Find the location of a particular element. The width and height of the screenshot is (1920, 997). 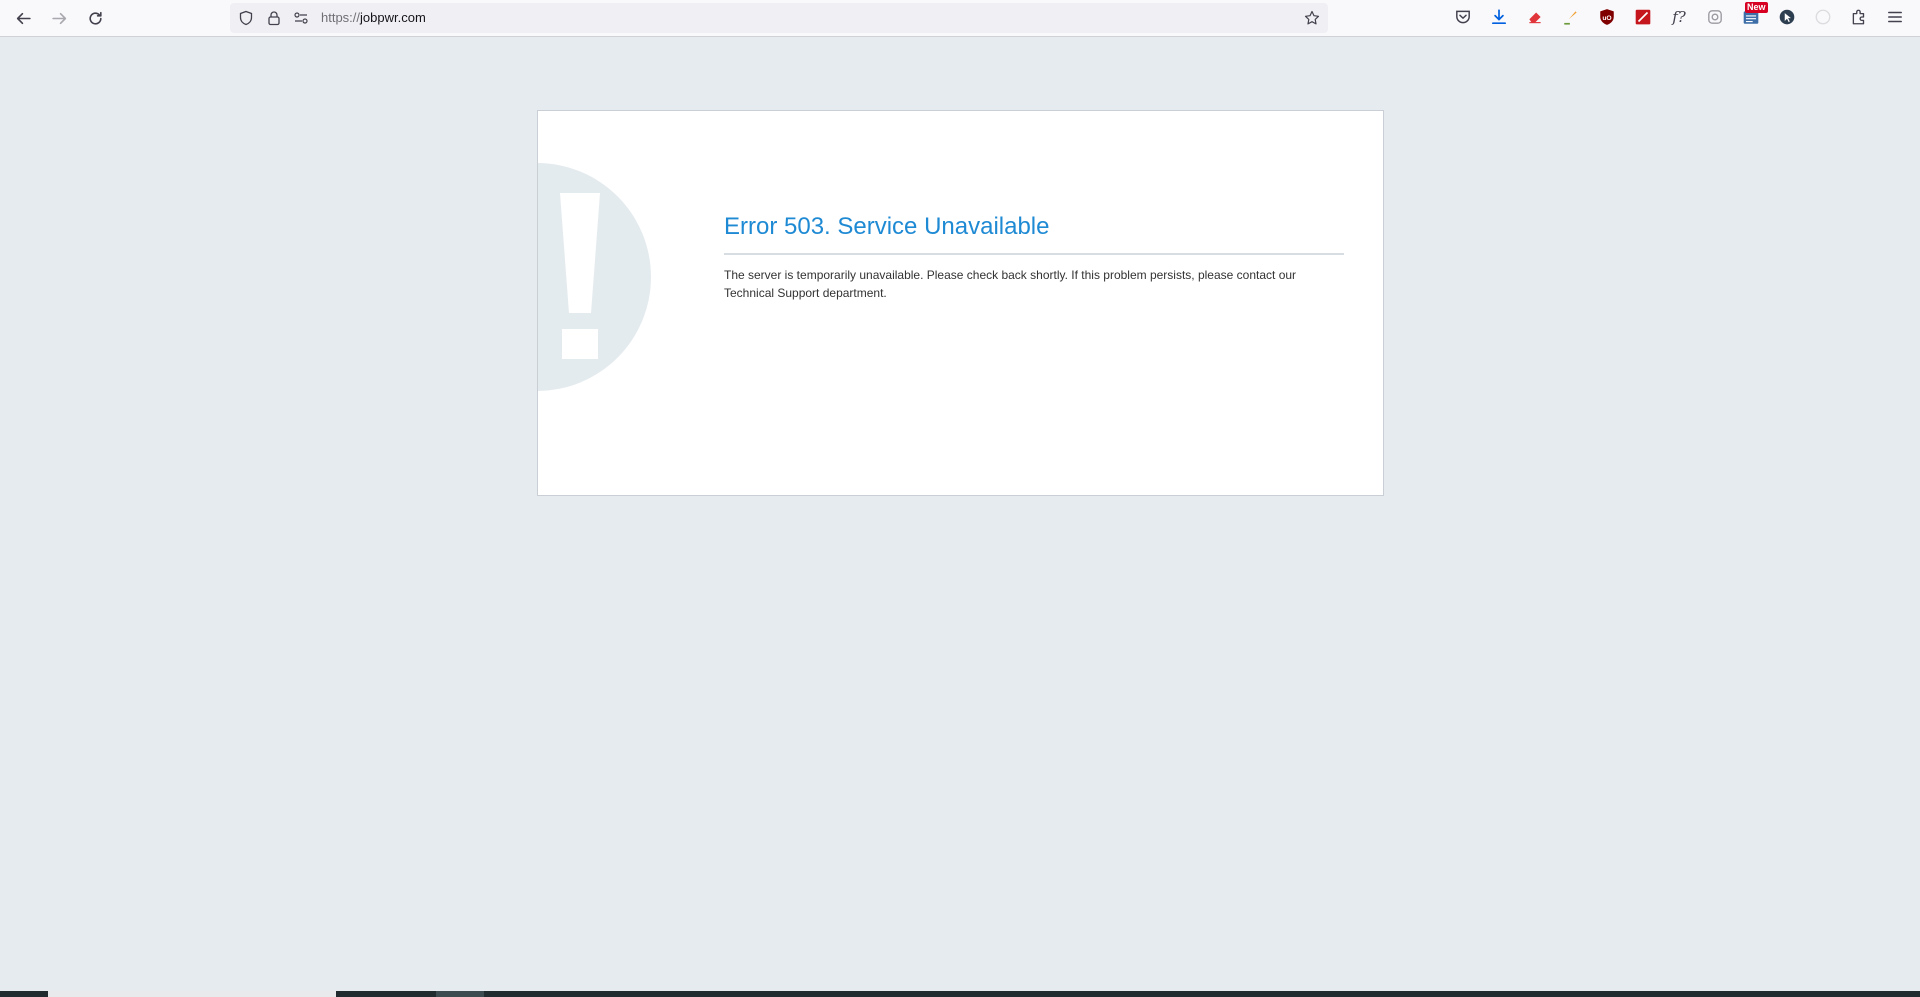

divider is located at coordinates (1034, 254).